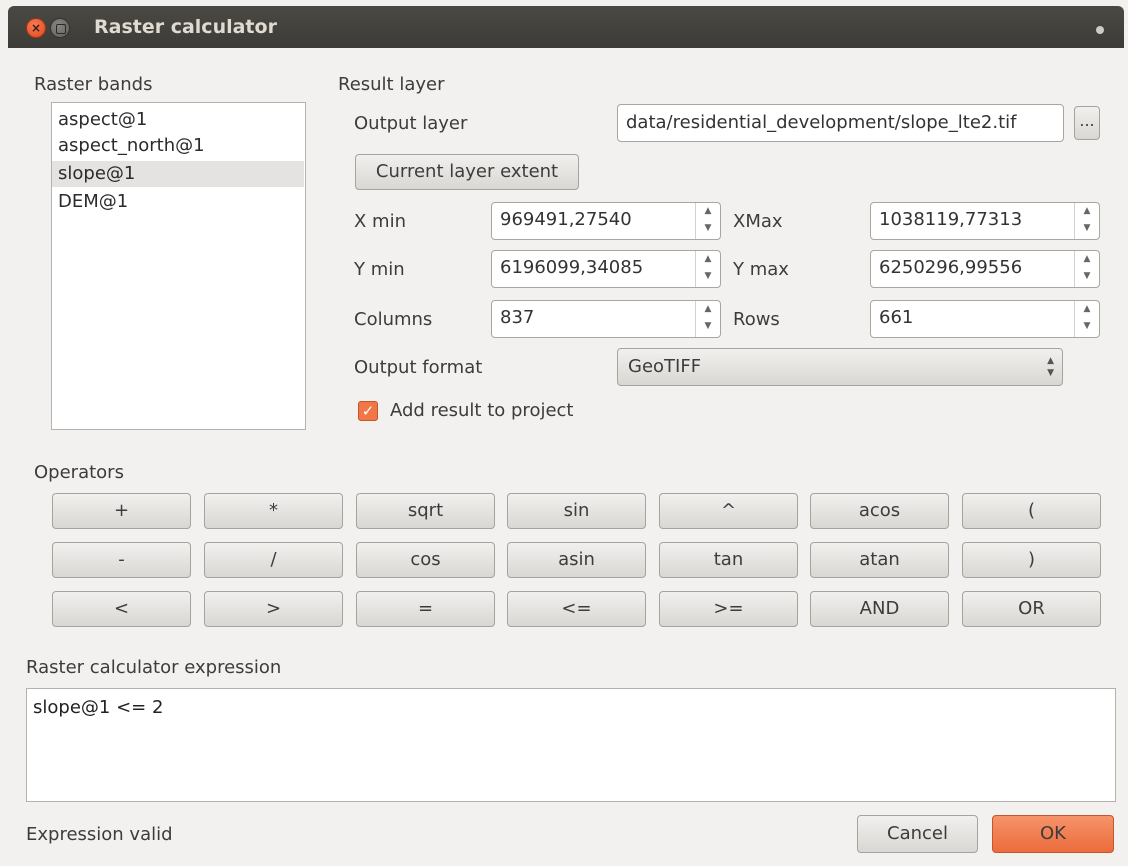 The width and height of the screenshot is (1128, 866). Describe the element at coordinates (178, 266) in the screenshot. I see `raster-bands-list: aspect@1 aspect_north@1 slope@1 DEM@1` at that location.